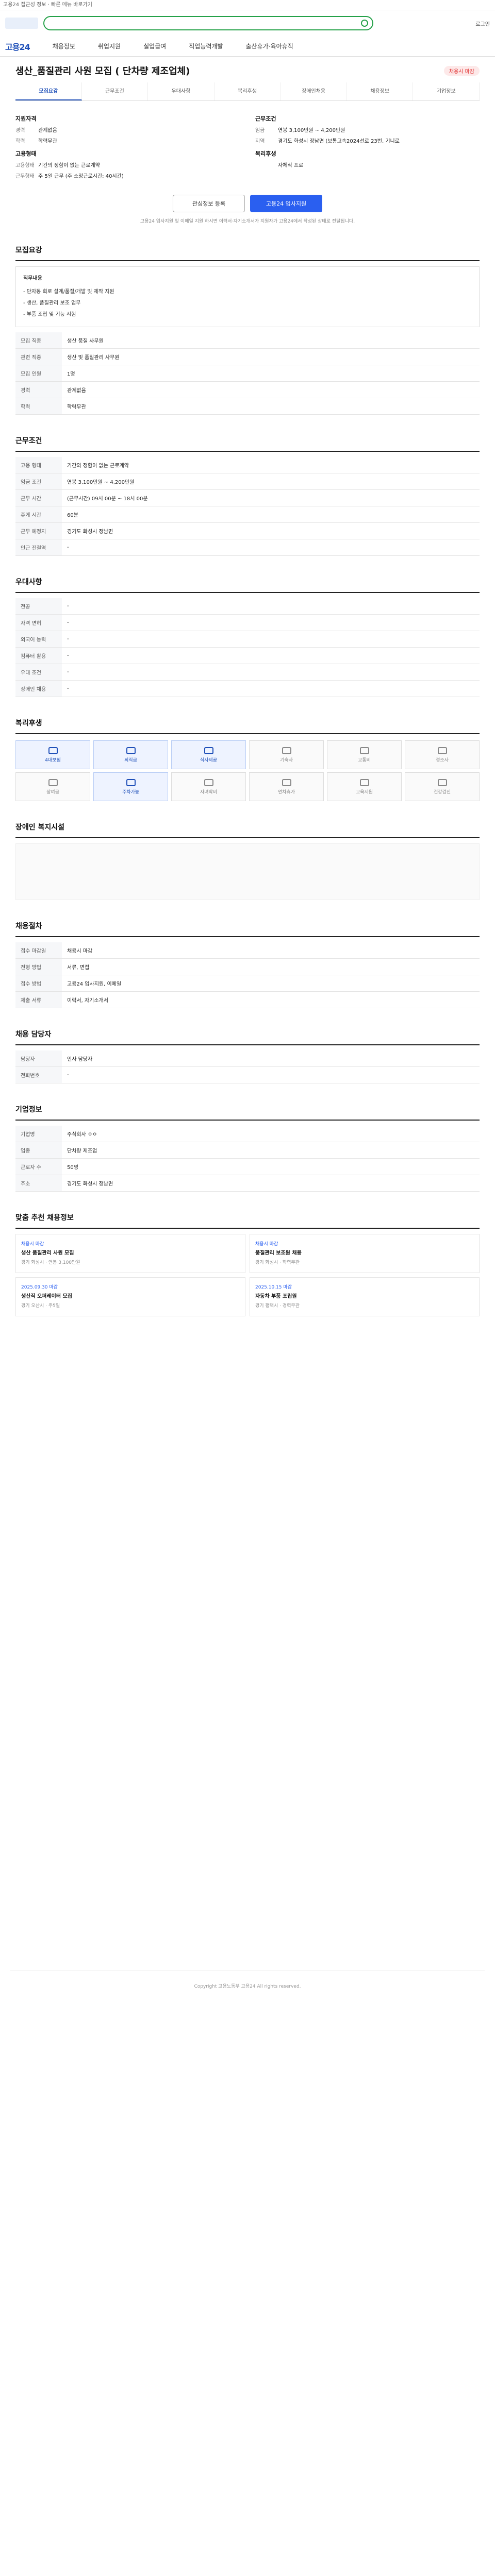  Describe the element at coordinates (247, 672) in the screenshot. I see `table-row: 우대 조건 -` at that location.